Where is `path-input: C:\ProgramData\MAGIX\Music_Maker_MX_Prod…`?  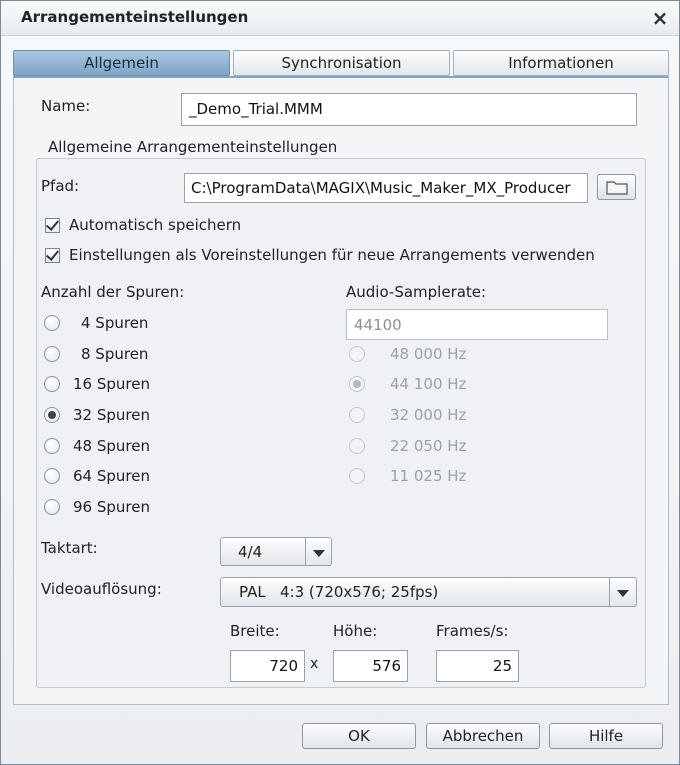
path-input: C:\ProgramData\MAGIX\Music_Maker_MX_Prod… is located at coordinates (386, 188).